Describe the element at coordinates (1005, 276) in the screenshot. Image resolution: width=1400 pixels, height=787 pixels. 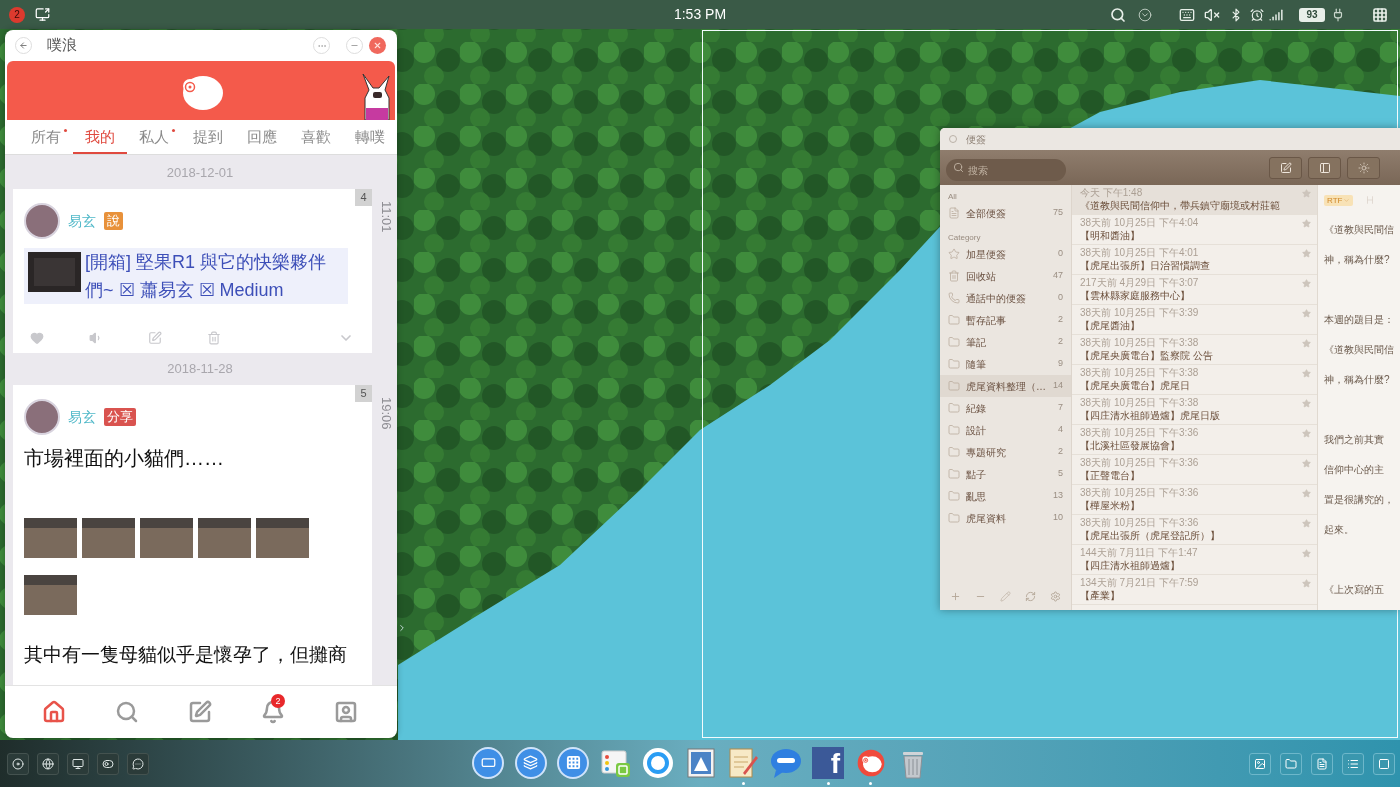
I see `sidebar-item: 回收站 47` at that location.